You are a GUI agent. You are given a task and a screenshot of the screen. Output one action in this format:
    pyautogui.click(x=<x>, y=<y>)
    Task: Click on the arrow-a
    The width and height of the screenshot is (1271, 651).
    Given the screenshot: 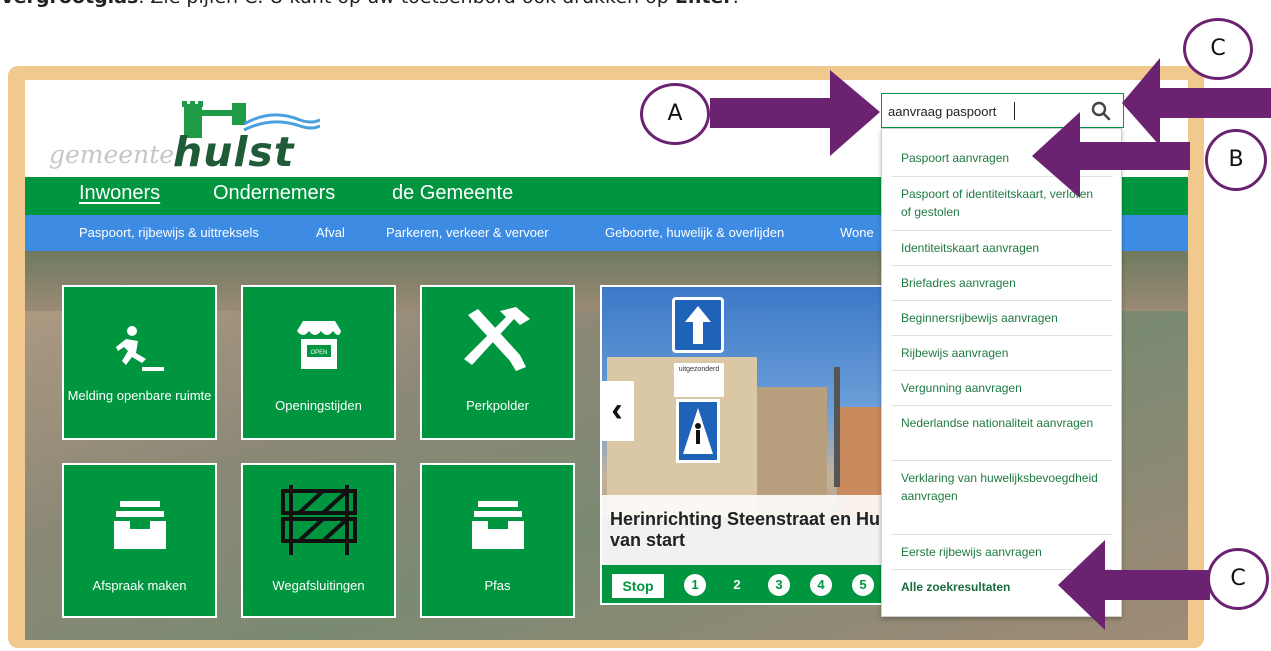 What is the action you would take?
    pyautogui.click(x=795, y=113)
    